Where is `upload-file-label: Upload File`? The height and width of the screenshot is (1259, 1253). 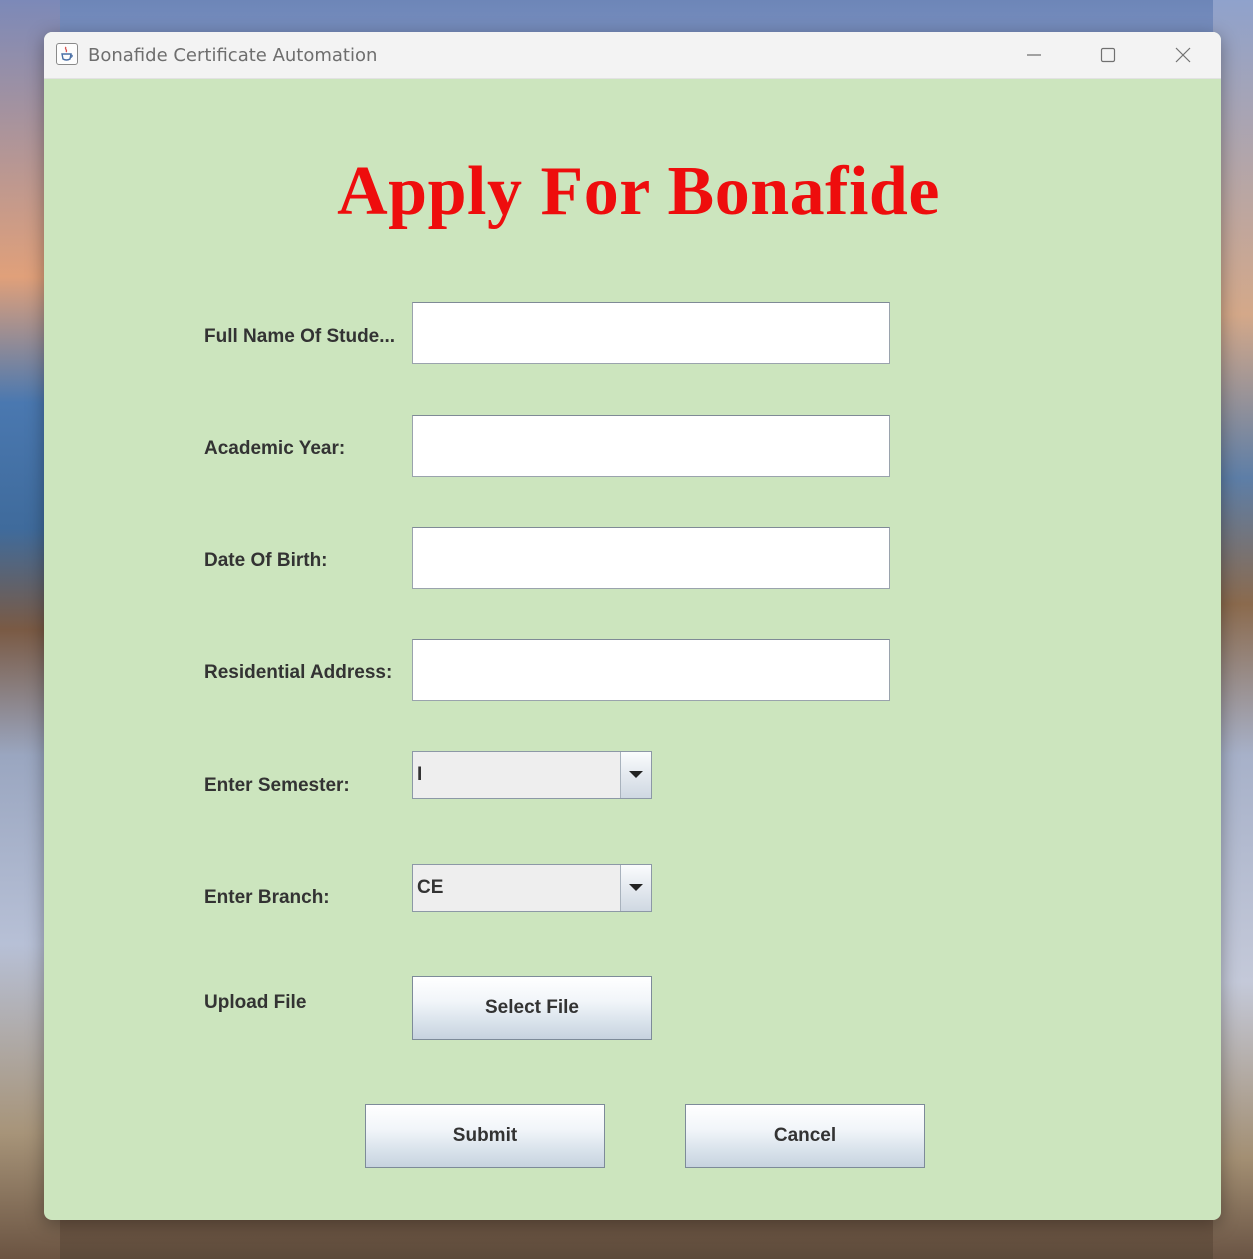
upload-file-label: Upload File is located at coordinates (255, 1002).